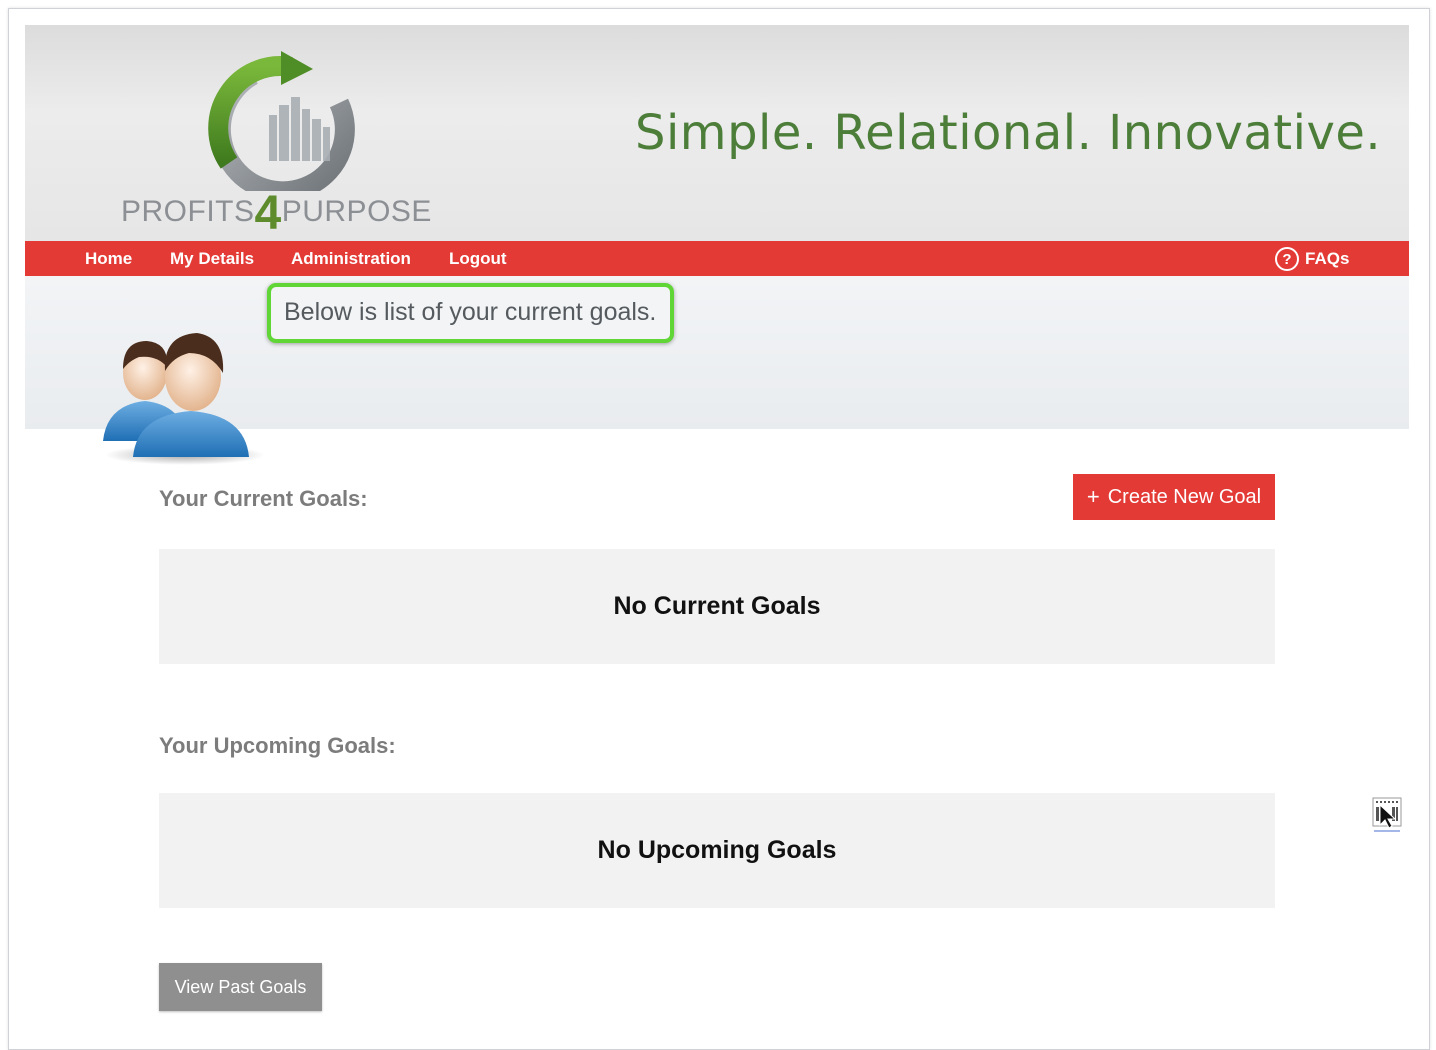 The image size is (1436, 1050). What do you see at coordinates (276, 213) in the screenshot?
I see `logo-wordmark: PROFITS4PURPOSE` at bounding box center [276, 213].